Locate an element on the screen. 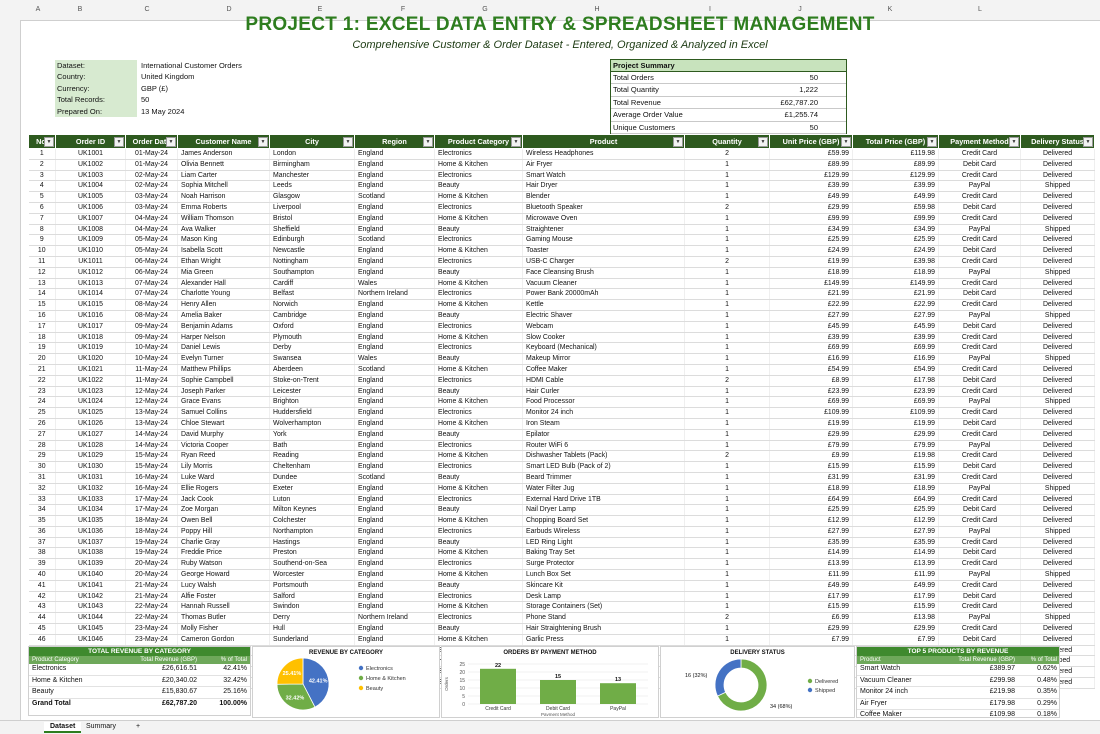 This screenshot has height=734, width=1100. column-letter: F is located at coordinates (403, 9).